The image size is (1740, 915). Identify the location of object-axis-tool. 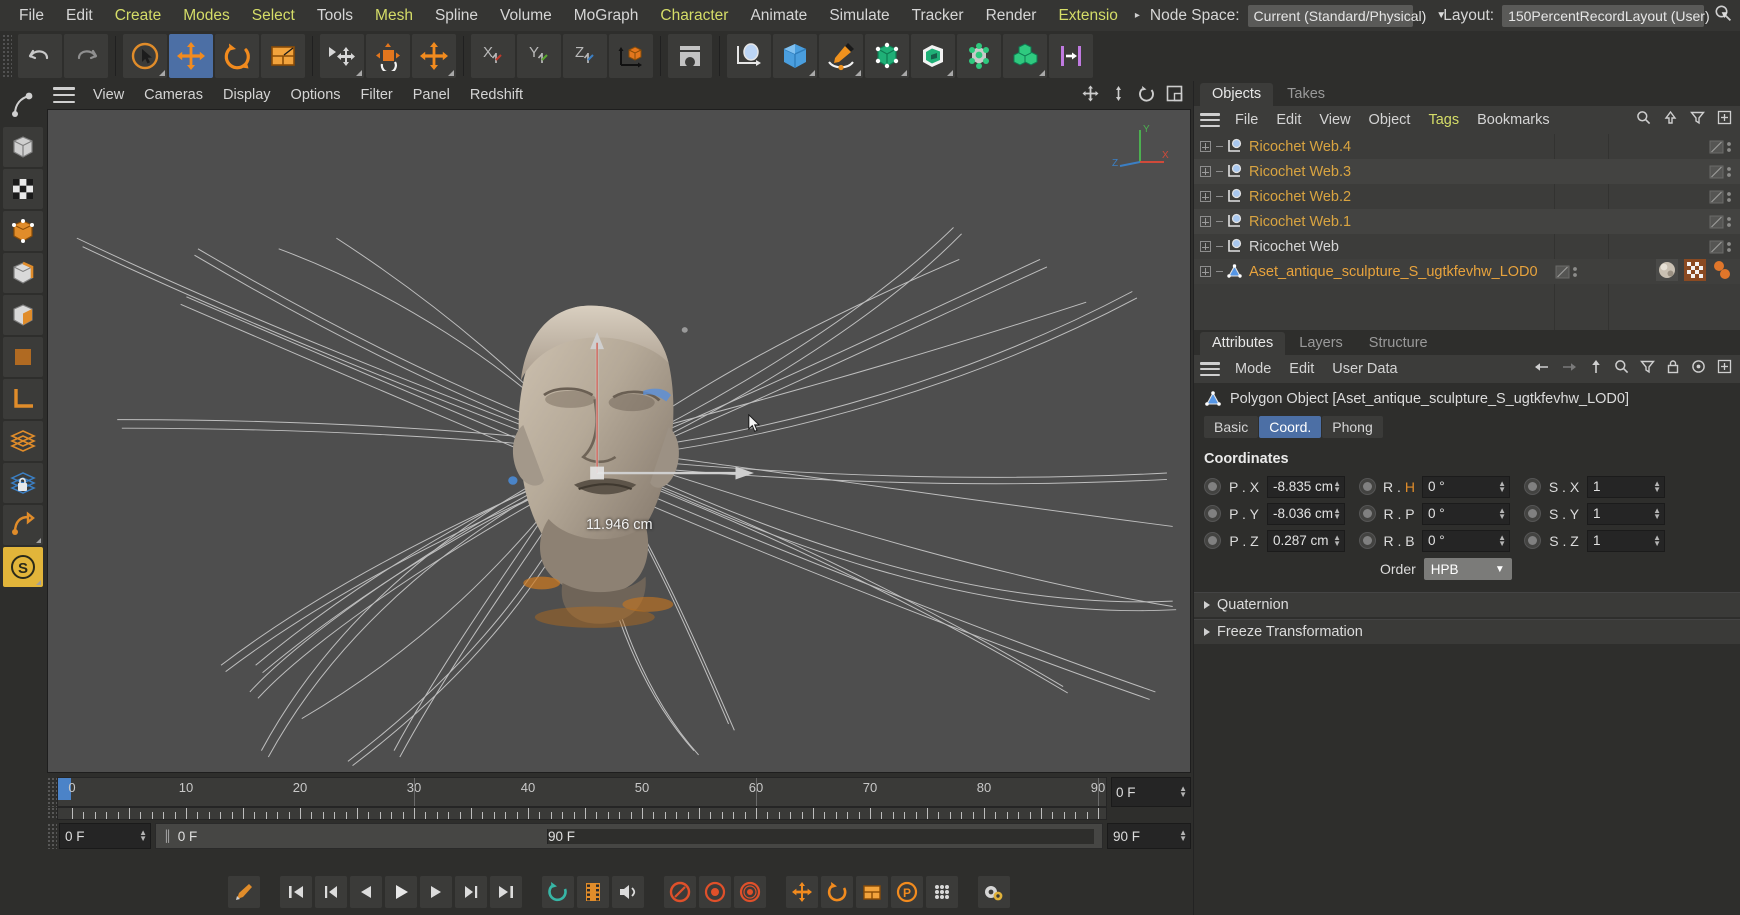
(388, 56).